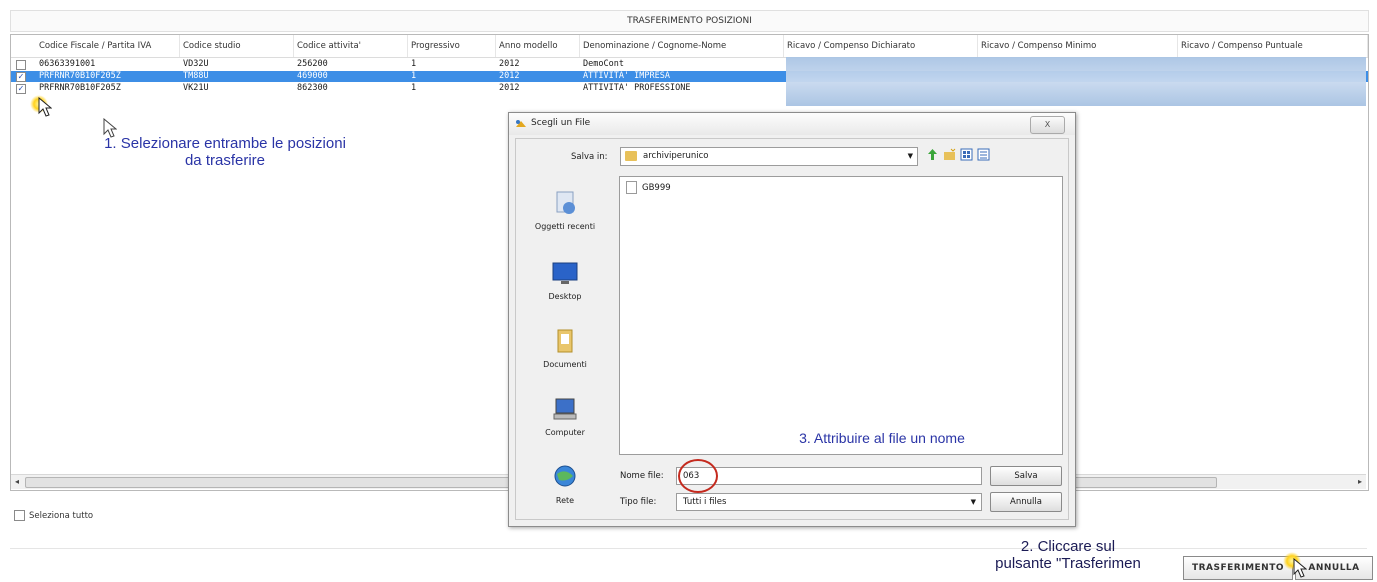 This screenshot has width=1377, height=582. What do you see at coordinates (107, 46) in the screenshot?
I see `column-header: Codice Fiscale / Partita IVA` at bounding box center [107, 46].